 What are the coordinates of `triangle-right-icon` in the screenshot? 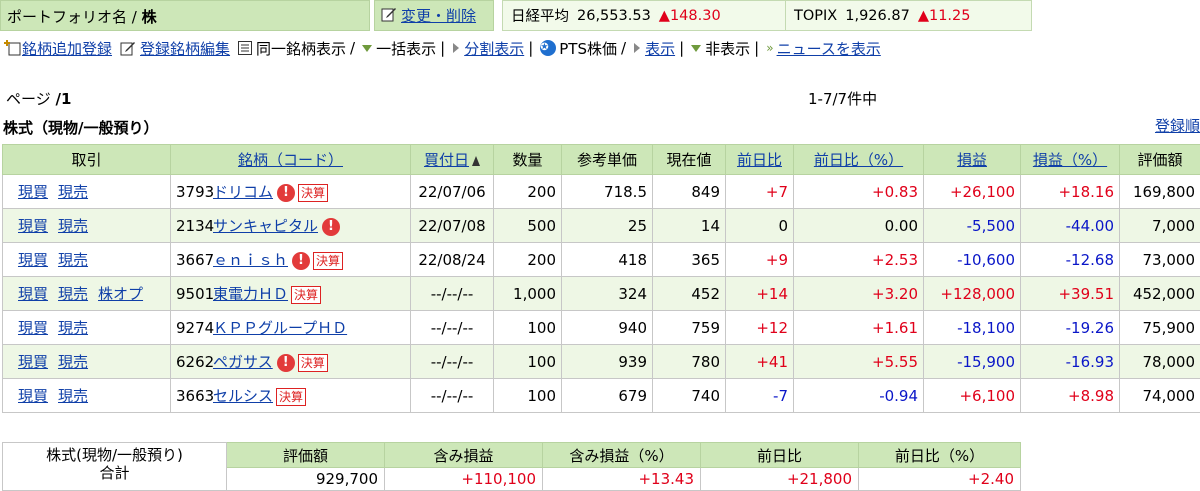 It's located at (637, 48).